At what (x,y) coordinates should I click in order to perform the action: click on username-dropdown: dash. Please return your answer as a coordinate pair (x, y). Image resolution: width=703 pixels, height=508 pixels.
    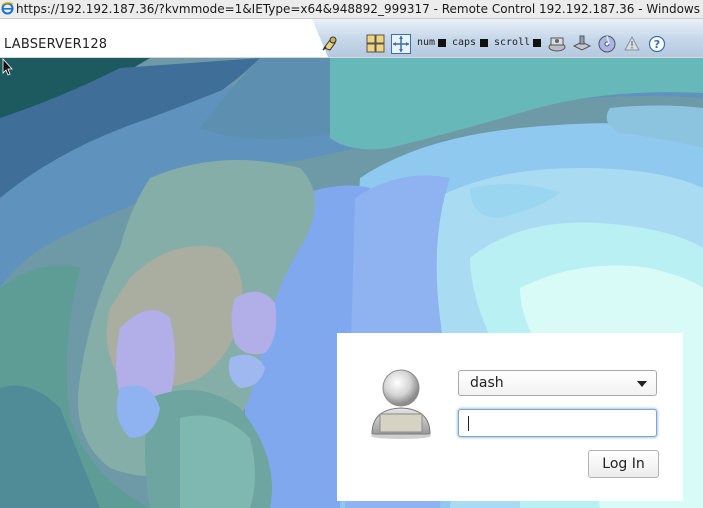
    Looking at the image, I should click on (557, 383).